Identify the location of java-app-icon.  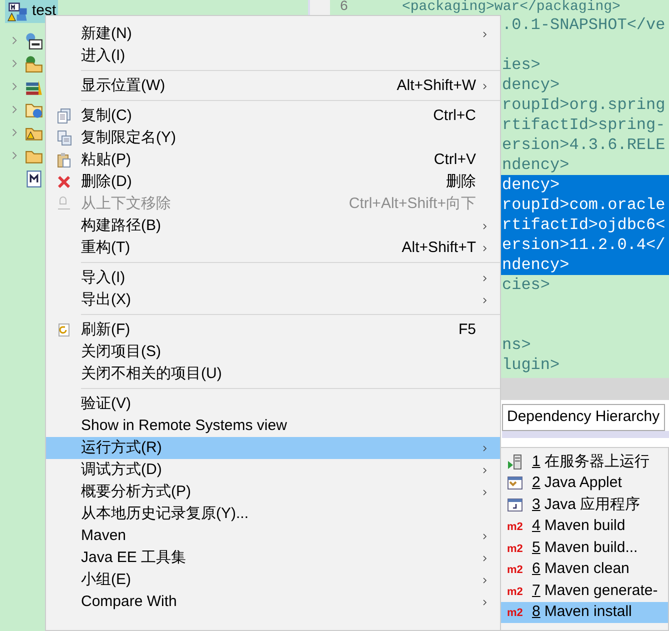
(515, 504).